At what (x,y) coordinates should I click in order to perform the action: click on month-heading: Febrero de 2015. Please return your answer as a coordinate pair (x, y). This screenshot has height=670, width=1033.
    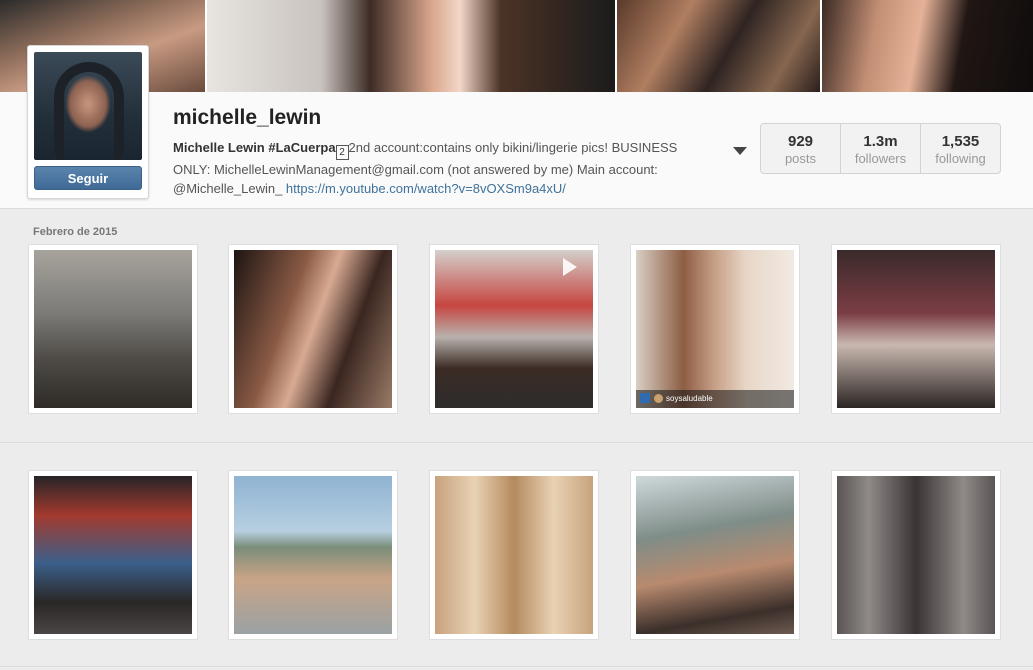
    Looking at the image, I should click on (75, 232).